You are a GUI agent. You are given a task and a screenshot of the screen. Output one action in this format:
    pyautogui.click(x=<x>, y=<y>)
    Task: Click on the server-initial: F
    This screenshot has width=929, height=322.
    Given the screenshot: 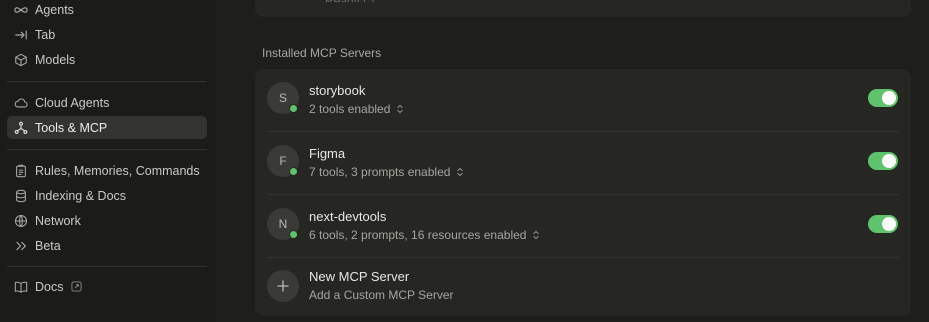 What is the action you would take?
    pyautogui.click(x=283, y=161)
    